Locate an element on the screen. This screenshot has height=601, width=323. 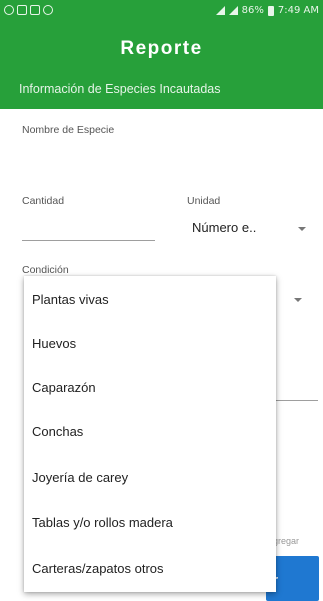
chevron-down-icon is located at coordinates (302, 229).